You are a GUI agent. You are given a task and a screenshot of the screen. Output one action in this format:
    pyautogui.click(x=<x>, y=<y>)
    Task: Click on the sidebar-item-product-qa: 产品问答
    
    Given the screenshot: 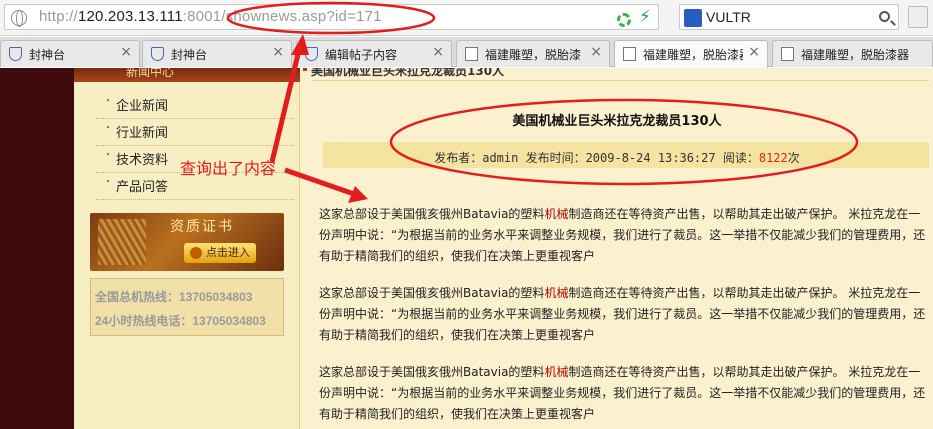 What is the action you would take?
    pyautogui.click(x=137, y=185)
    